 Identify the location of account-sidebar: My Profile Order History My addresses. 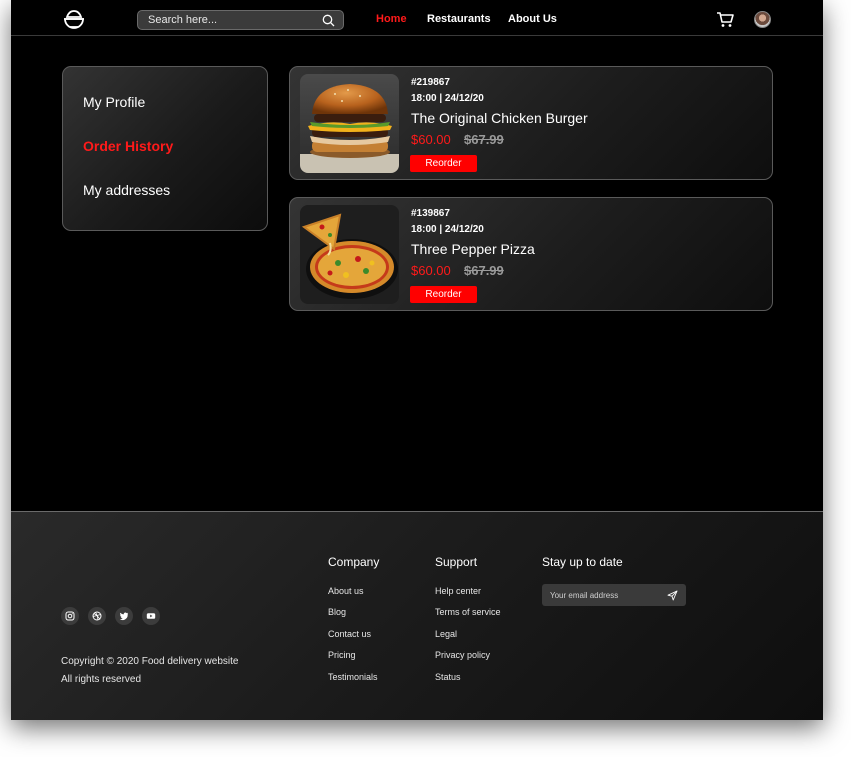
(165, 148).